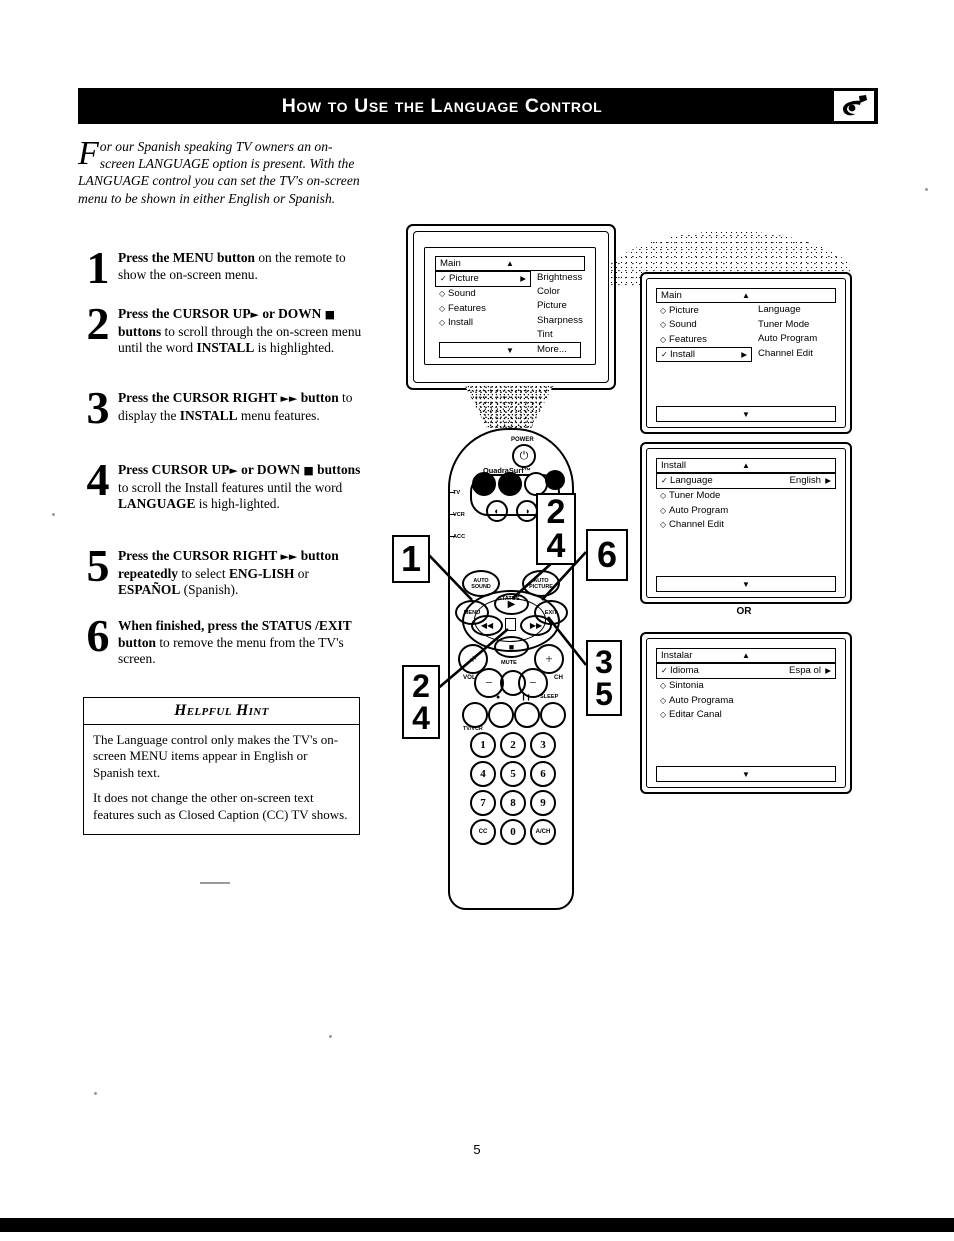 The width and height of the screenshot is (954, 1241). I want to click on step-number: 6, so click(98, 635).